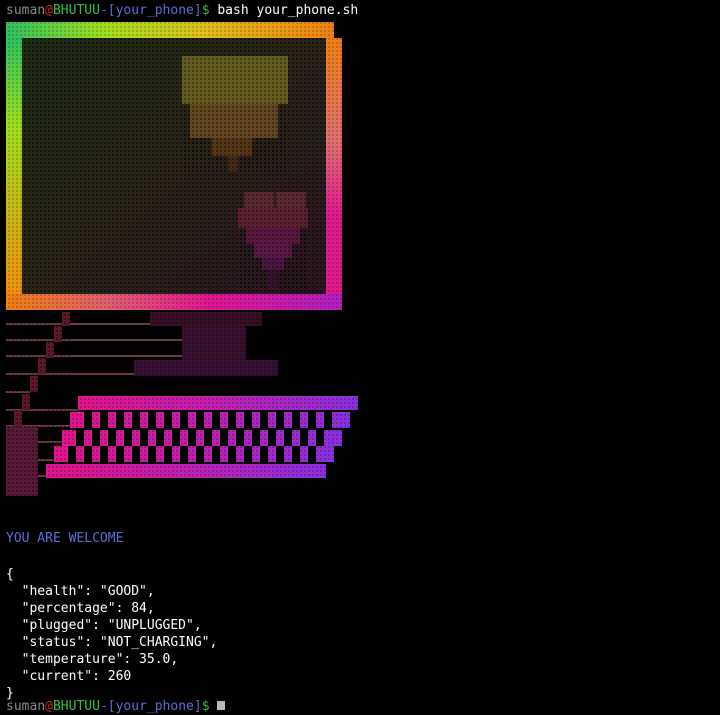  What do you see at coordinates (26, 10) in the screenshot?
I see `prompt-user: suman` at bounding box center [26, 10].